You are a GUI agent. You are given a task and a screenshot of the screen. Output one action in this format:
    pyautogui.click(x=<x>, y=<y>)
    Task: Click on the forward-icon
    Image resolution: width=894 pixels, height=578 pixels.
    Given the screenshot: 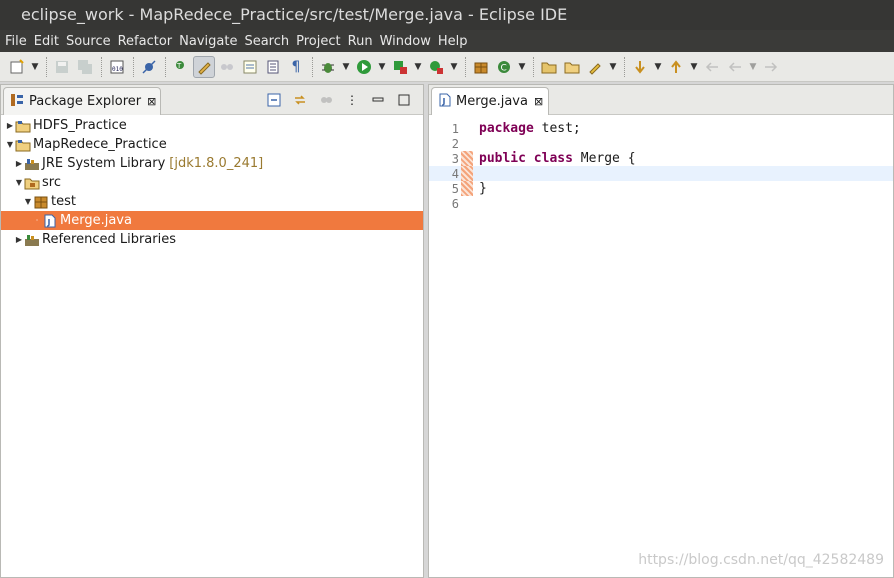 What is the action you would take?
    pyautogui.click(x=771, y=67)
    